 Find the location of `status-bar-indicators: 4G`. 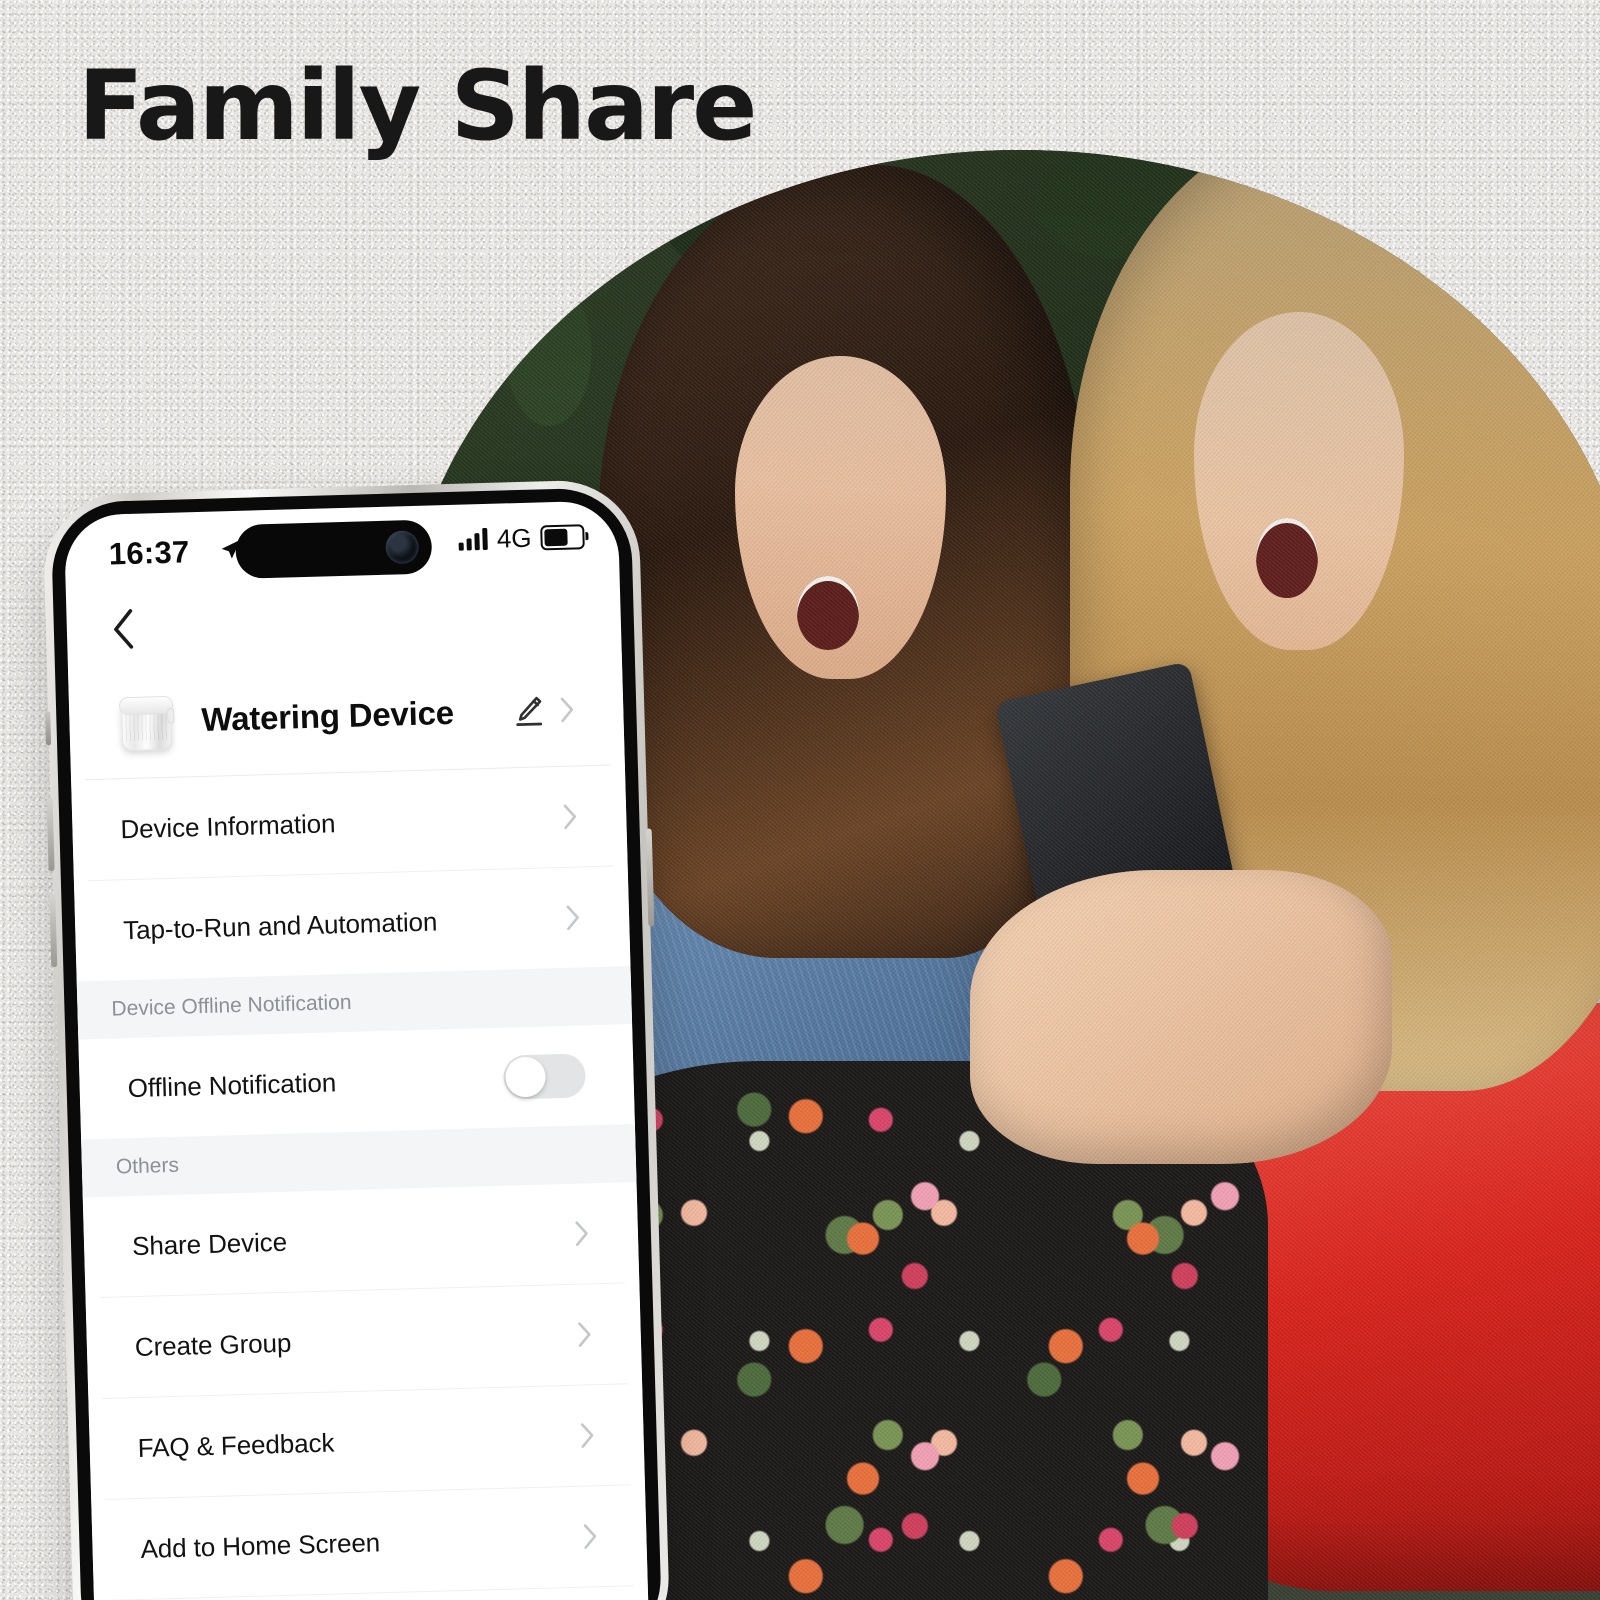

status-bar-indicators: 4G is located at coordinates (521, 538).